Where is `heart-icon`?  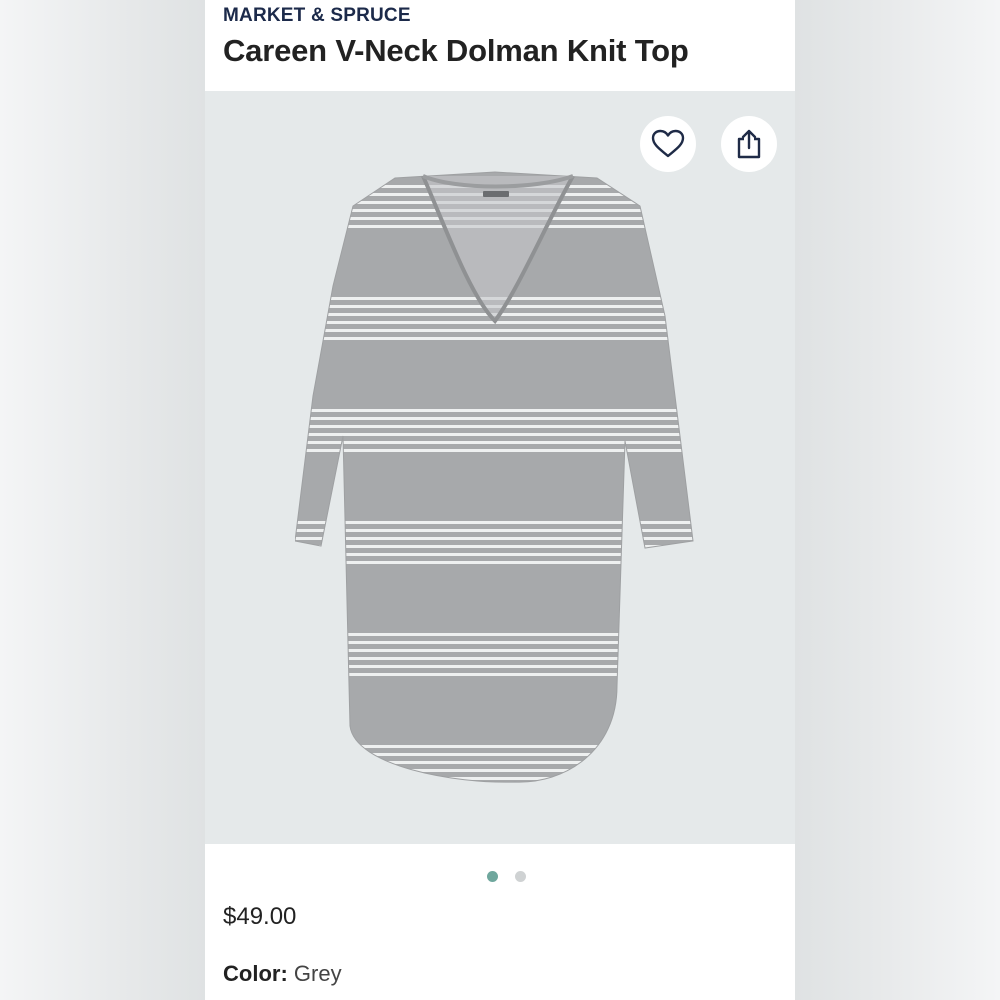
heart-icon is located at coordinates (668, 143).